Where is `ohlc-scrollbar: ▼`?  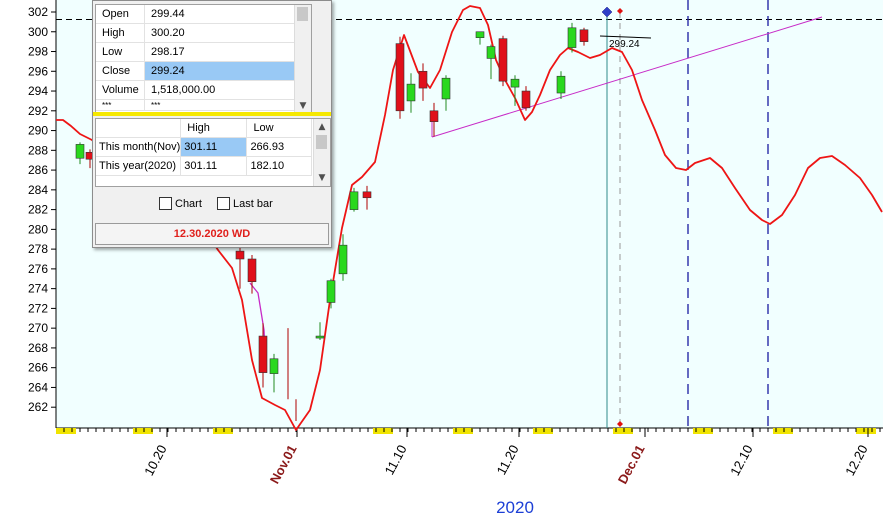
ohlc-scrollbar: ▼ is located at coordinates (302, 59).